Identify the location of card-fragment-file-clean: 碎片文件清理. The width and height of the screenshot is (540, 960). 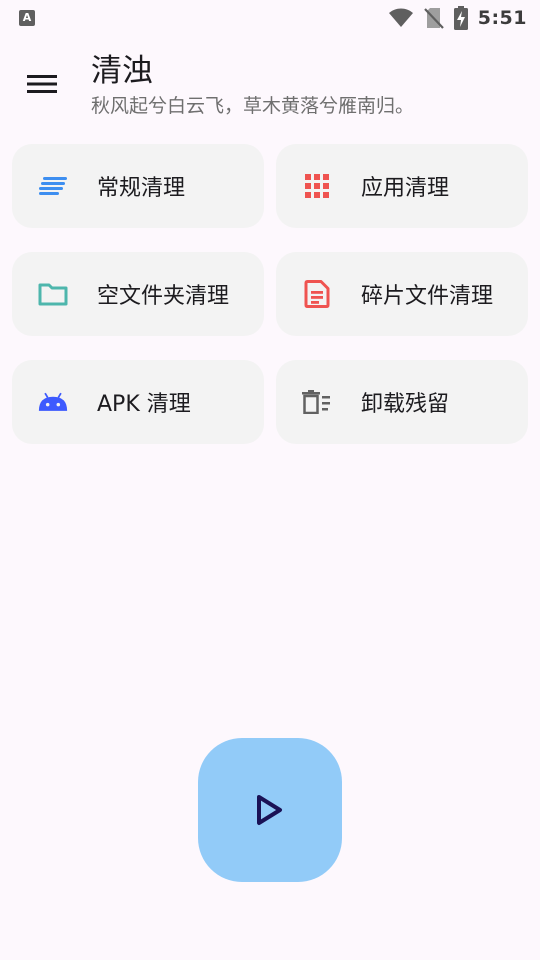
(402, 294).